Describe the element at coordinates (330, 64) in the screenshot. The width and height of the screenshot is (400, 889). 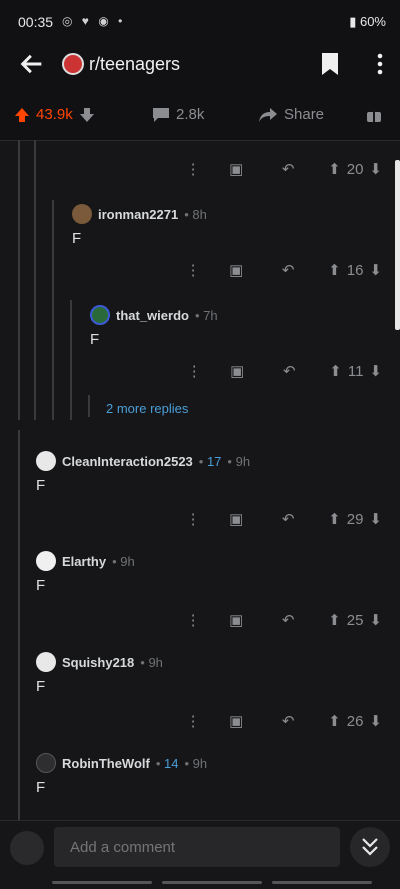
I see `bookmark-icon` at that location.